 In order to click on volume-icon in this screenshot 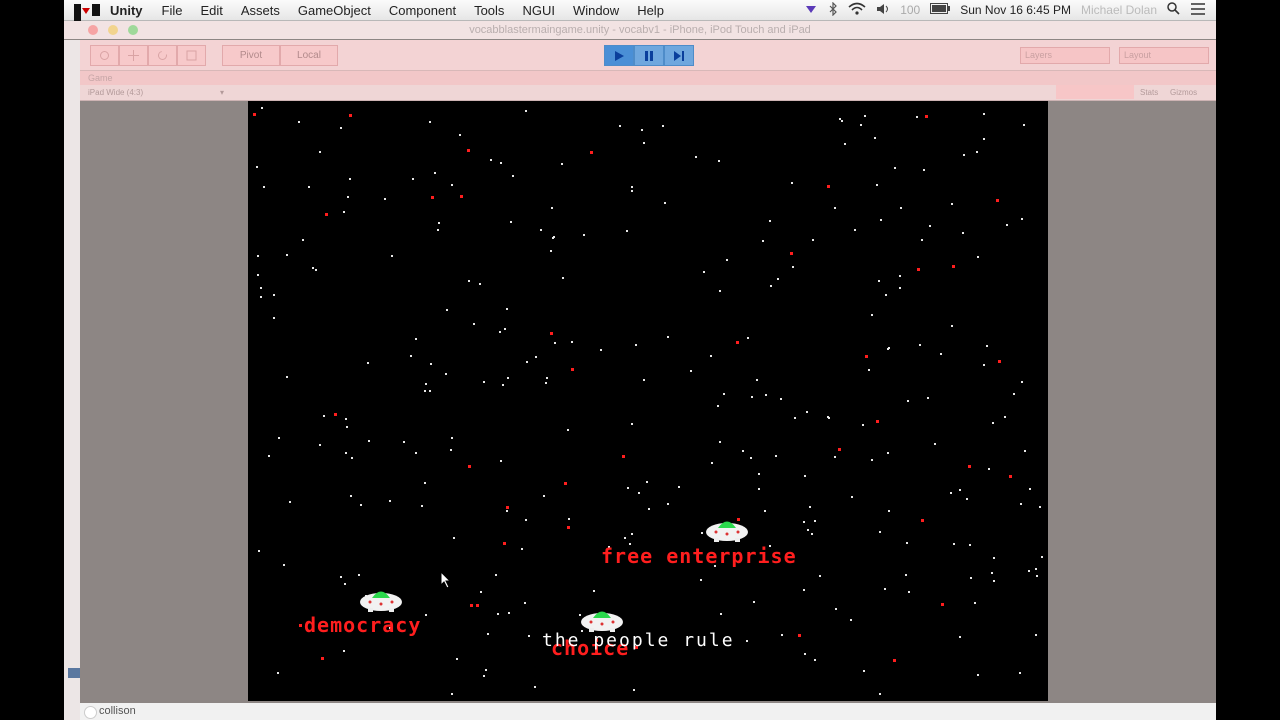, I will do `click(883, 10)`.